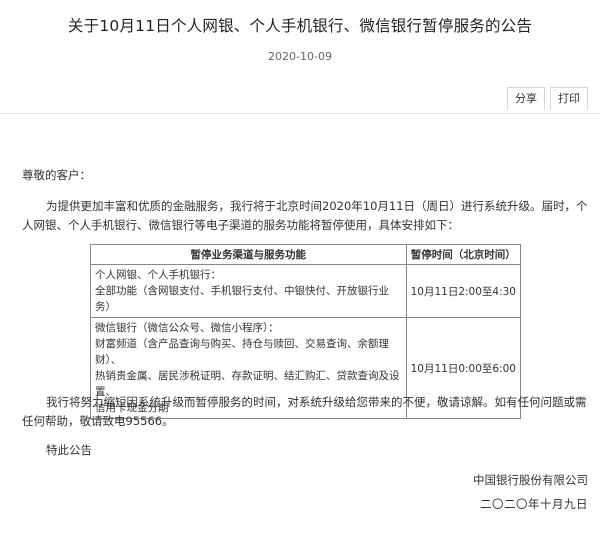  I want to click on header-divider, so click(300, 113).